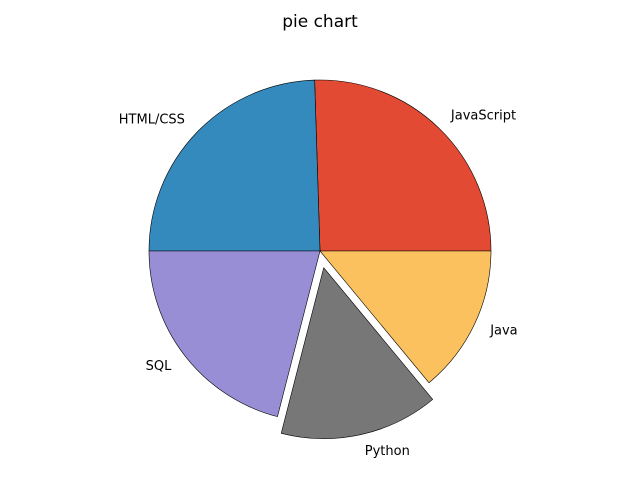 The image size is (640, 480). I want to click on pie-label-java: Java, so click(503, 331).